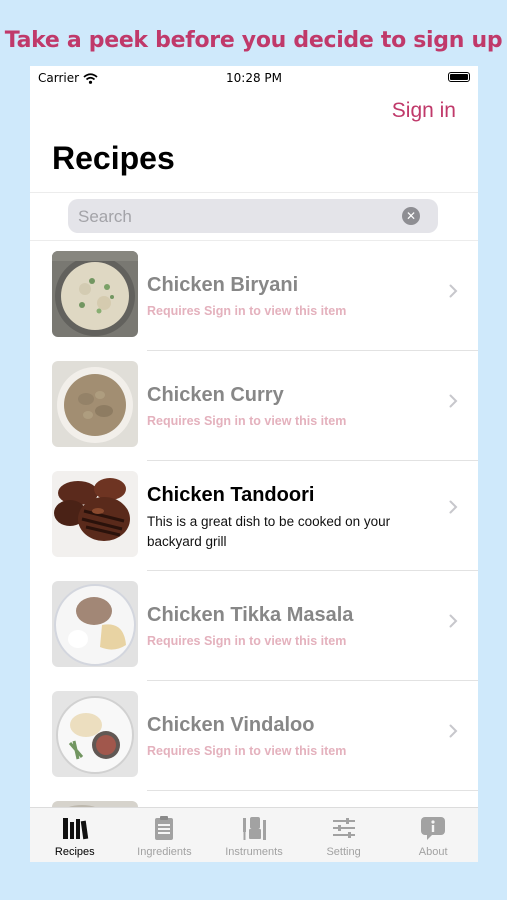 The height and width of the screenshot is (900, 507). I want to click on clipboard-icon, so click(164, 828).